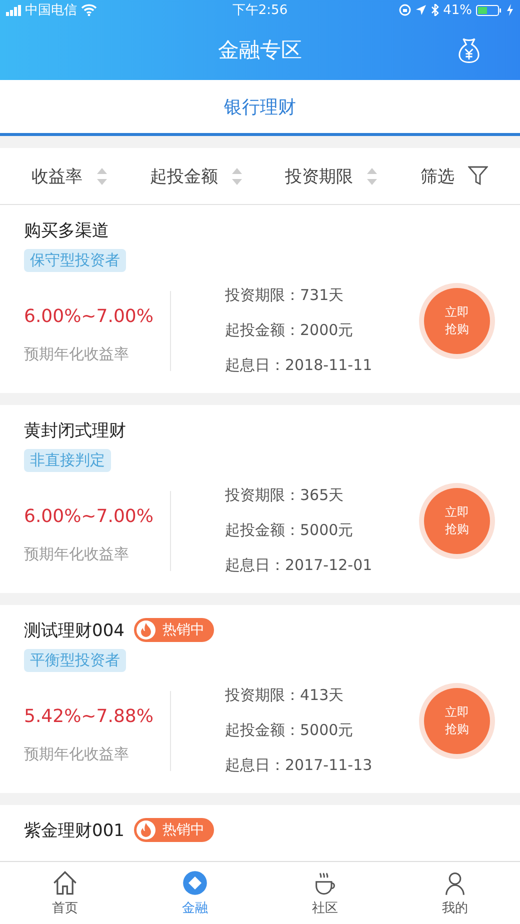 This screenshot has width=520, height=924. I want to click on filter-icon, so click(478, 176).